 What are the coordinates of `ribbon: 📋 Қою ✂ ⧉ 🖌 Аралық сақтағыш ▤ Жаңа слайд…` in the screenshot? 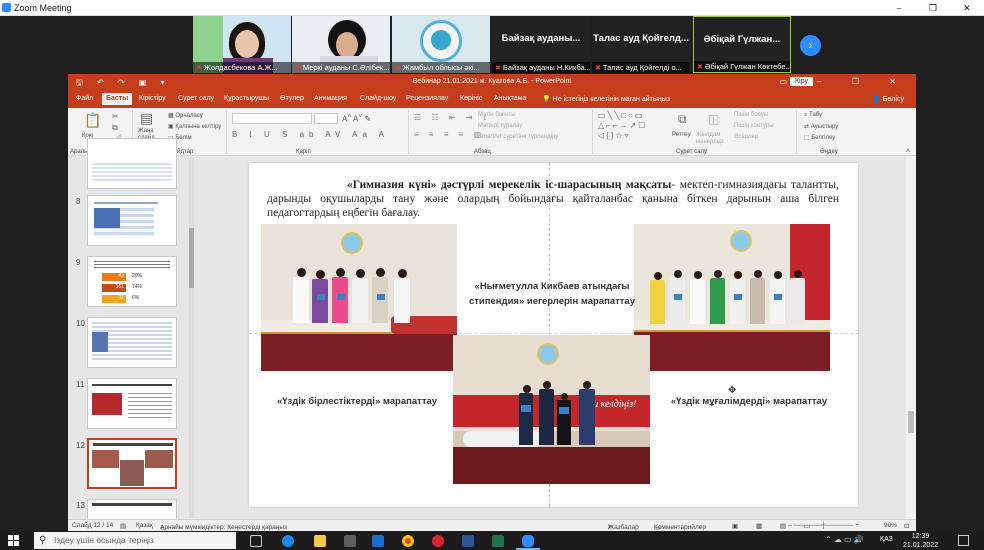 It's located at (492, 132).